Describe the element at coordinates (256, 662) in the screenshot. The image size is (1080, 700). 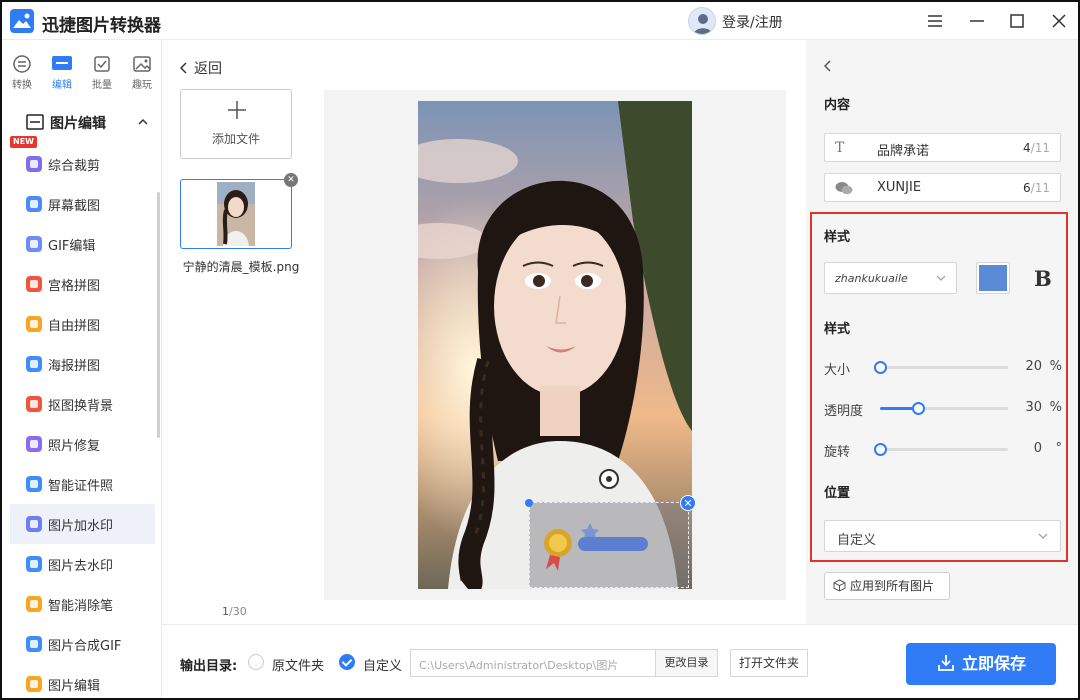
I see `radio-original-folder` at that location.